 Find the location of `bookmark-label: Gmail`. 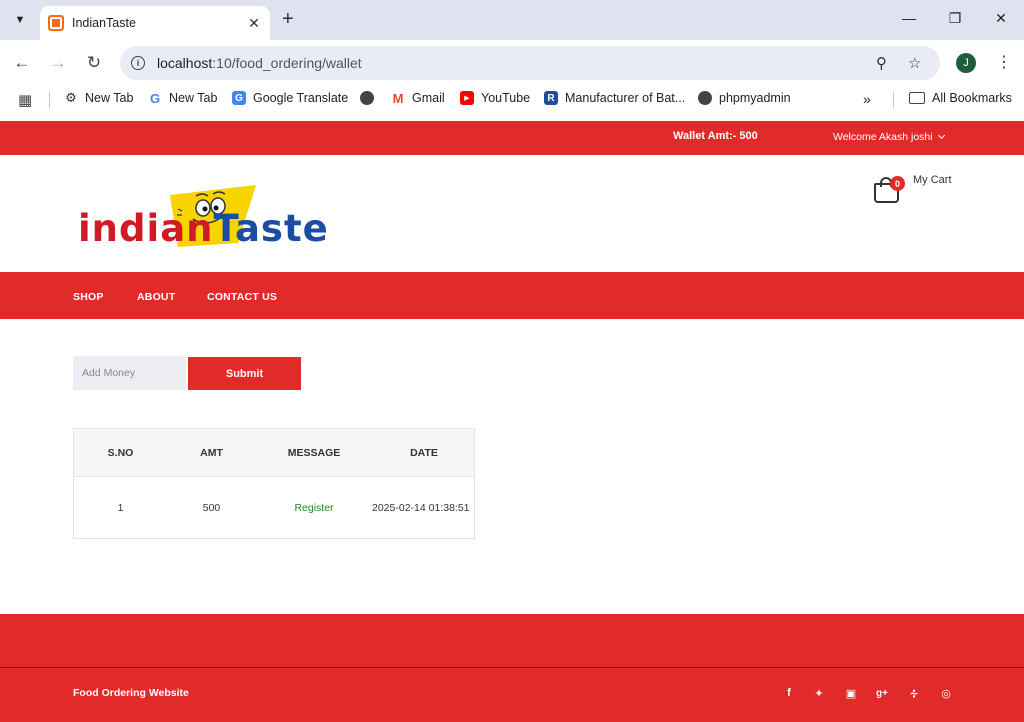

bookmark-label: Gmail is located at coordinates (428, 98).